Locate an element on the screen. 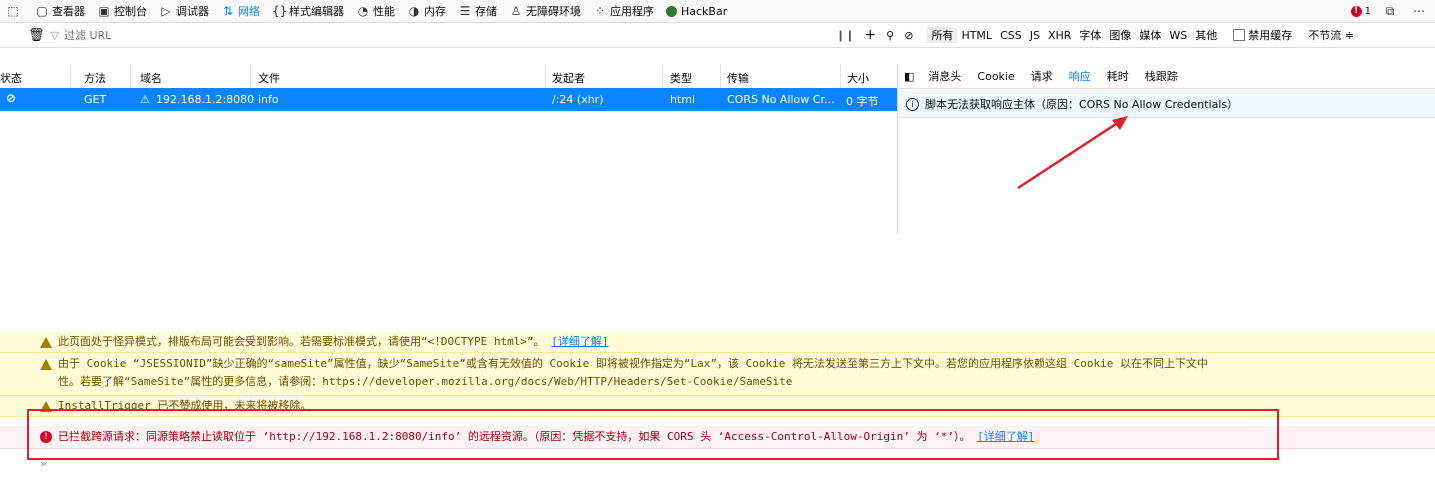  clear-trash-icon: 🗑 is located at coordinates (36, 35).